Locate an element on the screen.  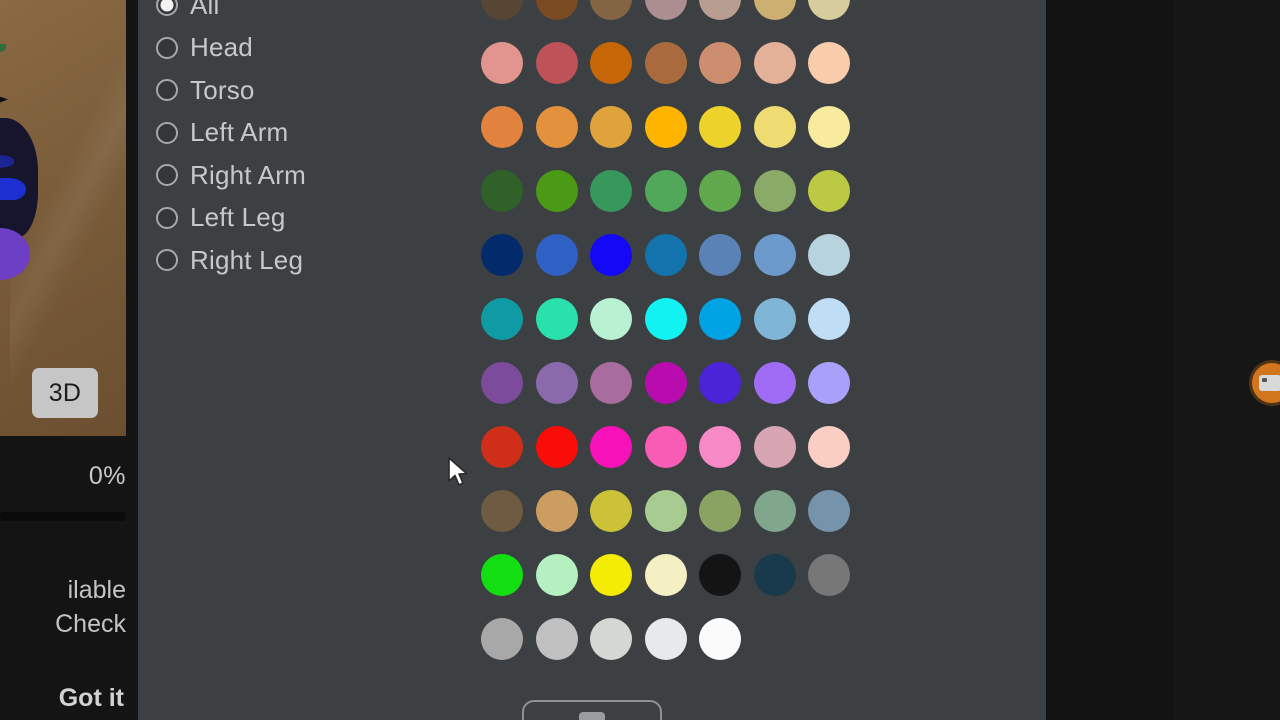
dismiss-tooltip-button: Got it is located at coordinates (91, 698).